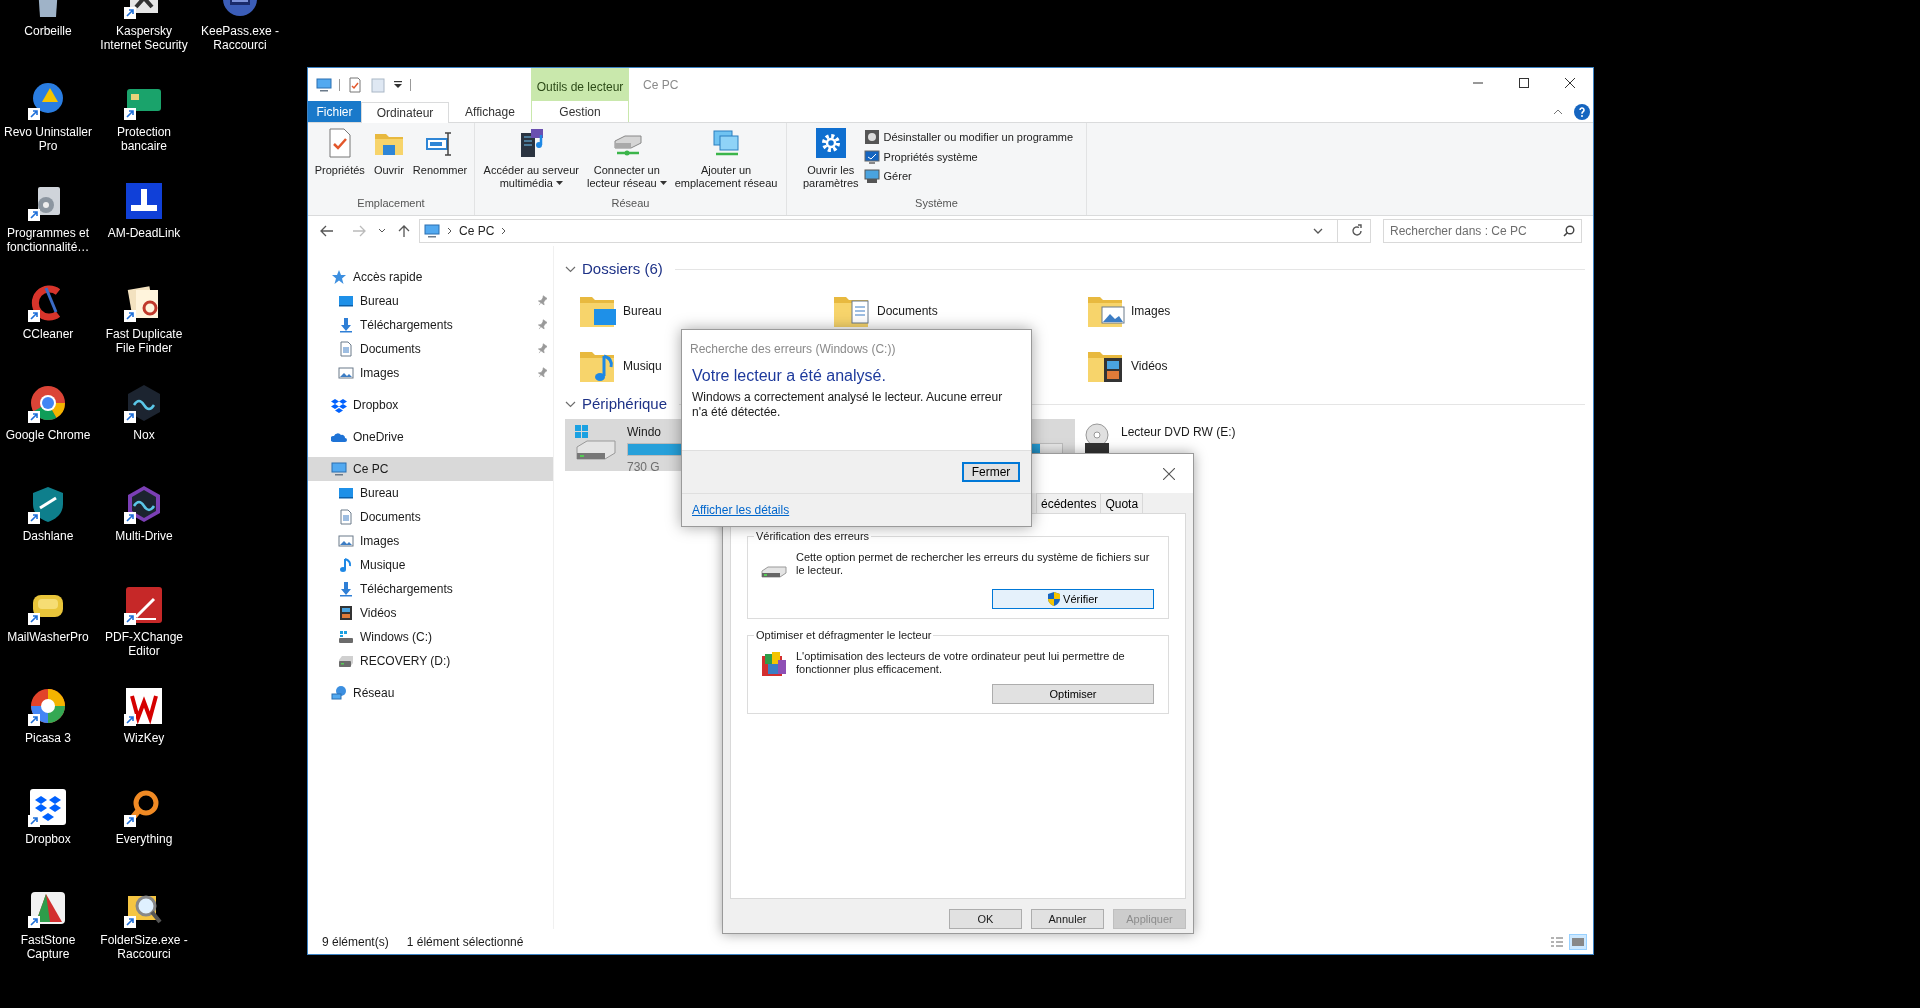  I want to click on nav-item-label: Windows (C:), so click(396, 637).